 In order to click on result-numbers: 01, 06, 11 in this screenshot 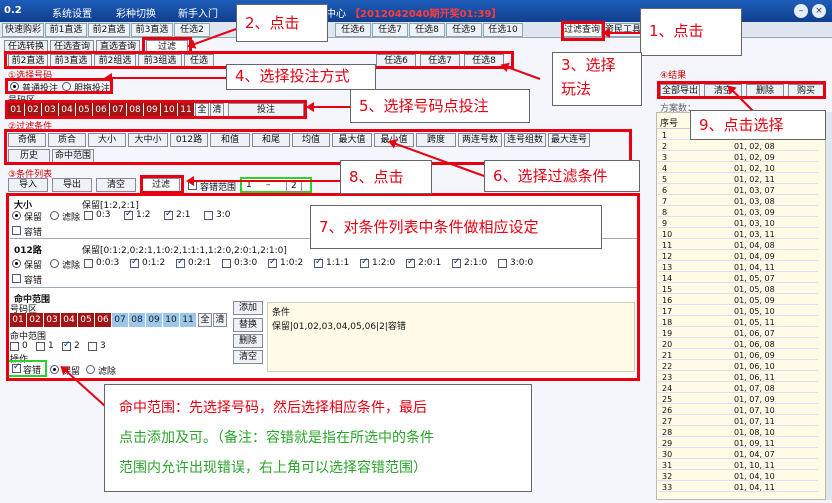, I will do `click(754, 377)`.